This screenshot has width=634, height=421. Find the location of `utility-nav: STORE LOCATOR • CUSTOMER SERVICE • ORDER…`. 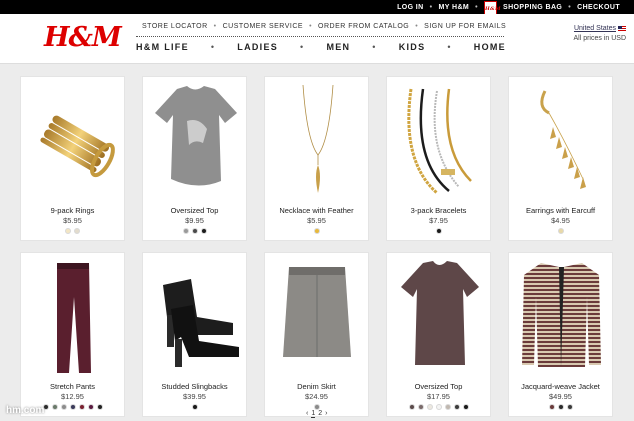

utility-nav: STORE LOCATOR • CUSTOMER SERVICE • ORDER… is located at coordinates (324, 26).